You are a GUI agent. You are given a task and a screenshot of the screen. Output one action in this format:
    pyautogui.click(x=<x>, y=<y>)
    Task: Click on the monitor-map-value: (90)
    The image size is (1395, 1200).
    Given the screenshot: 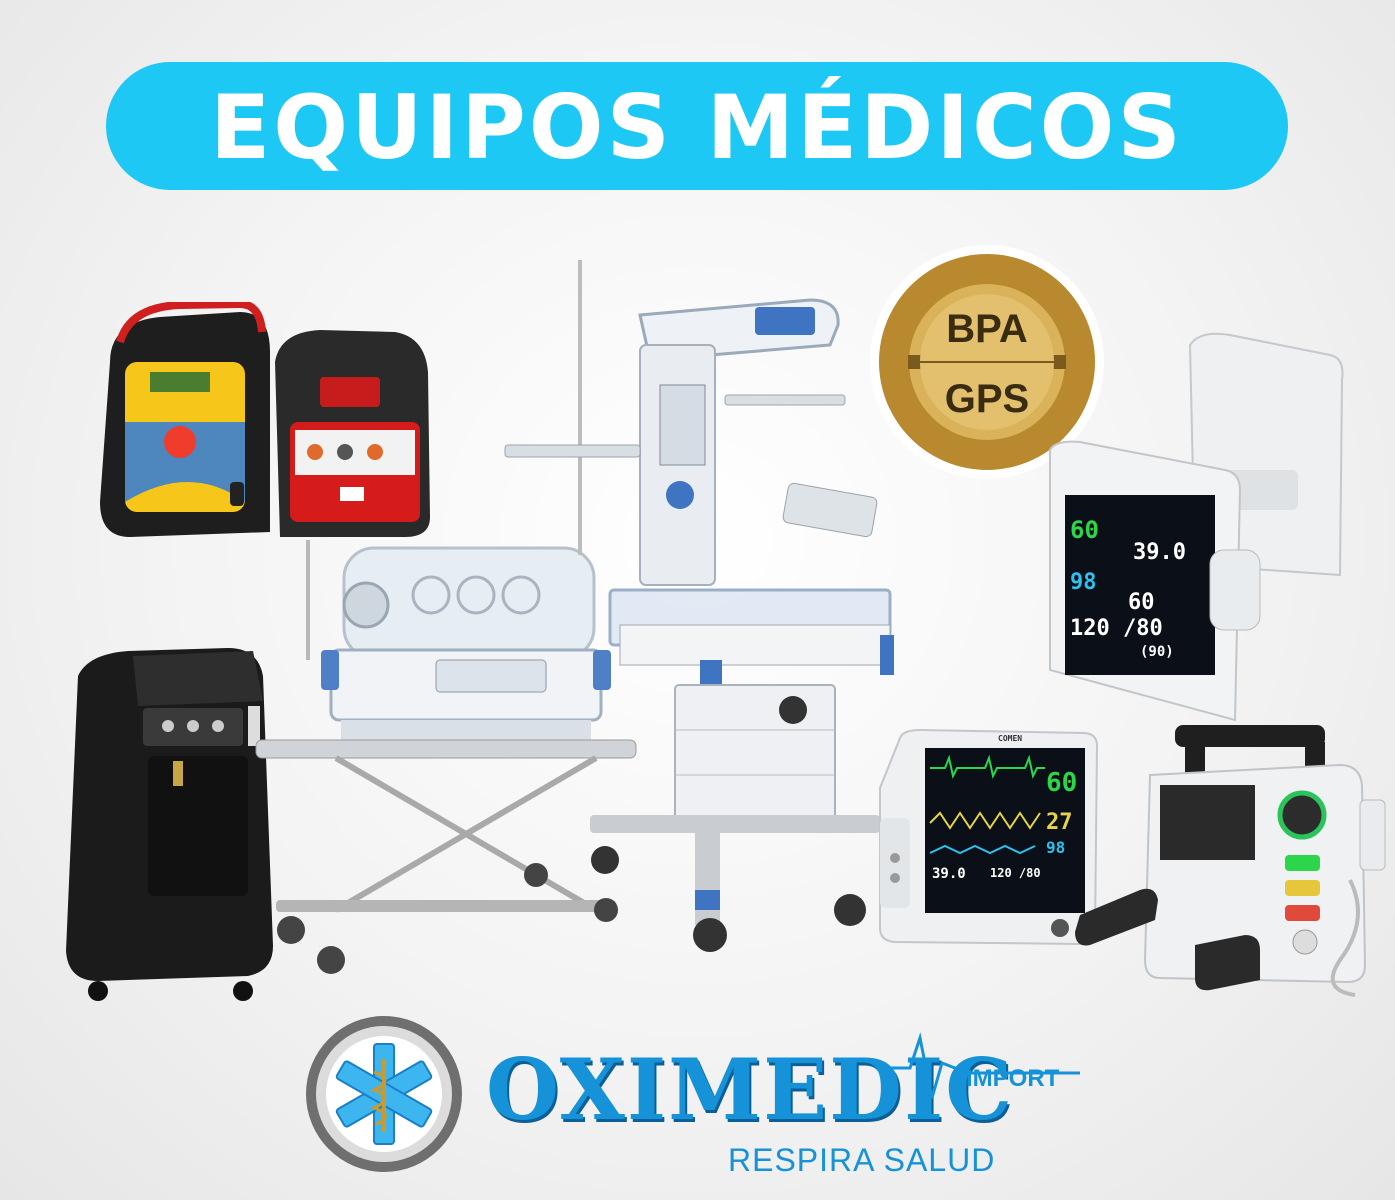 What is the action you would take?
    pyautogui.click(x=1157, y=652)
    